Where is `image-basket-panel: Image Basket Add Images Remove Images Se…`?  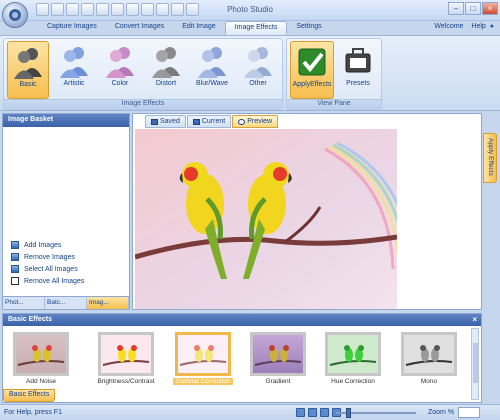 image-basket-panel: Image Basket Add Images Remove Images Se… is located at coordinates (66, 211).